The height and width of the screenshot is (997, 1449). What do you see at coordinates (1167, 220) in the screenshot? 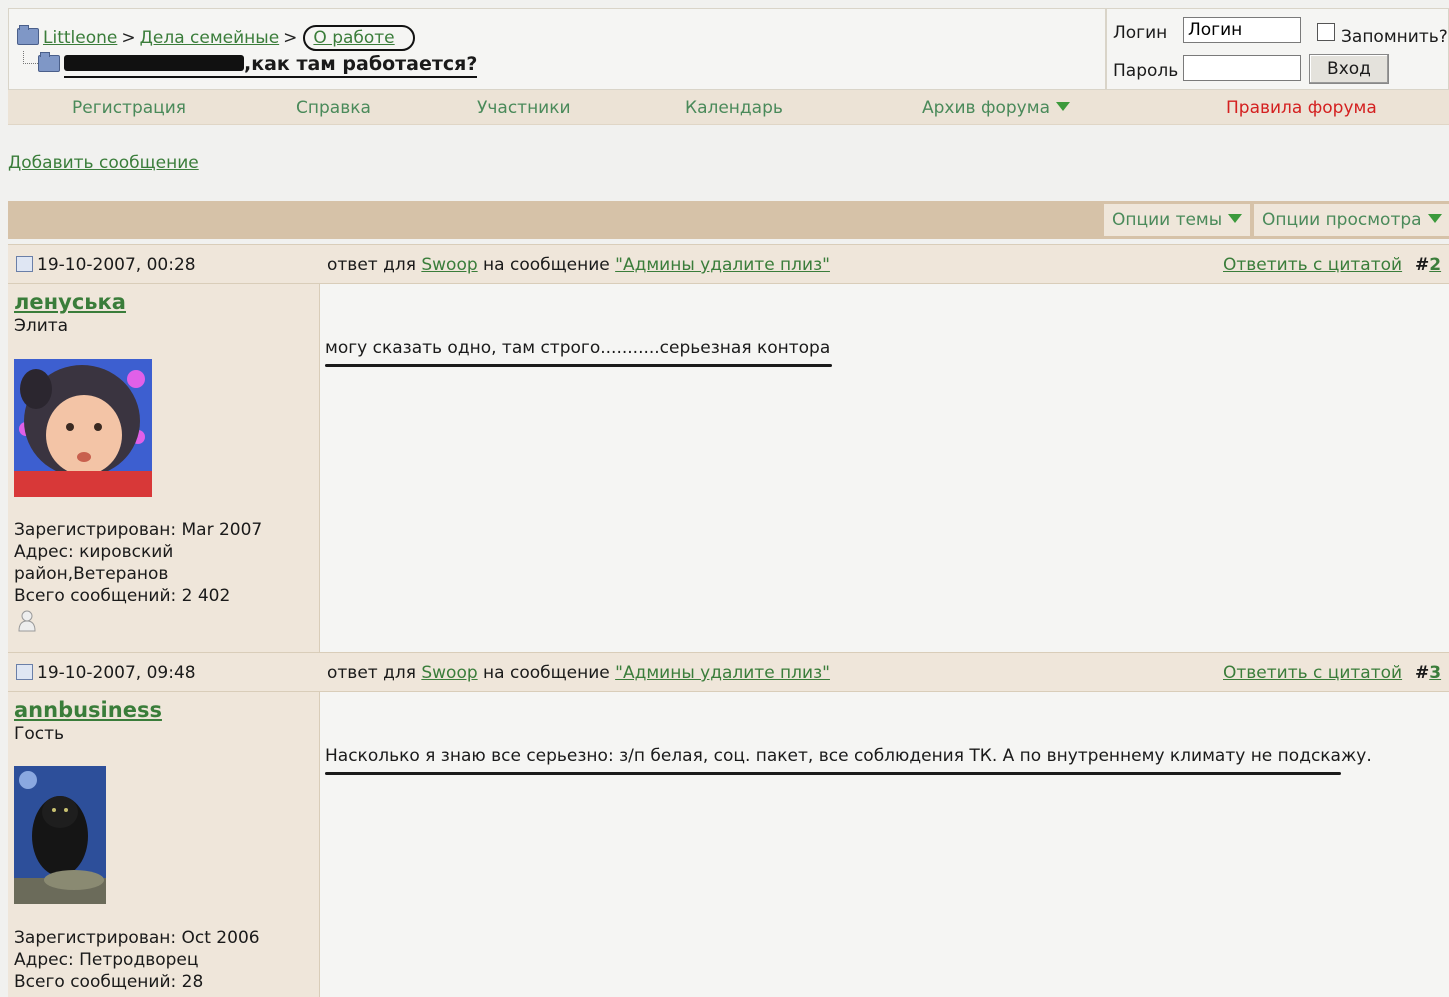
I see `thread-options-label: Опции темы` at bounding box center [1167, 220].